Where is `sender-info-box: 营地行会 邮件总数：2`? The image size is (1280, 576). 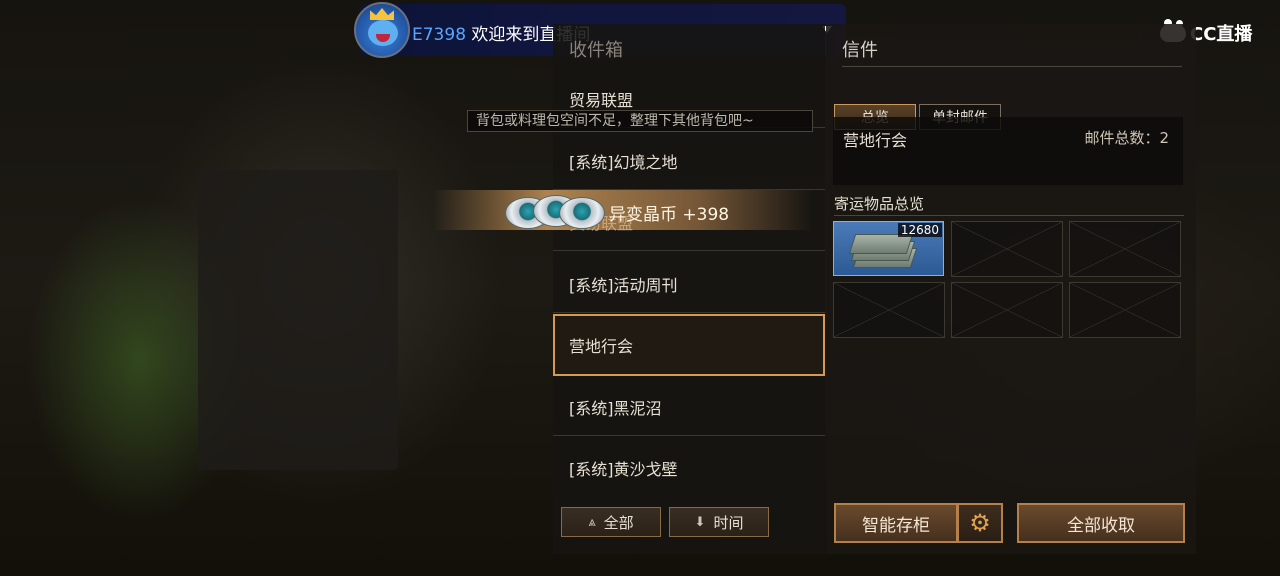
sender-info-box: 营地行会 邮件总数：2 is located at coordinates (1008, 151).